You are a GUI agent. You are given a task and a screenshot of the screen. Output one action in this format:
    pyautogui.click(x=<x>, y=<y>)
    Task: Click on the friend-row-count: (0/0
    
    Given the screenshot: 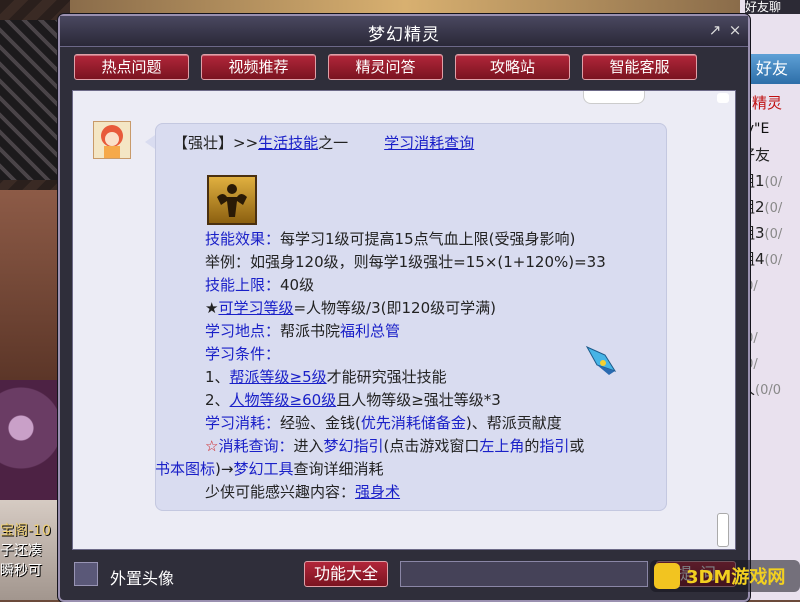 What is the action you would take?
    pyautogui.click(x=768, y=390)
    